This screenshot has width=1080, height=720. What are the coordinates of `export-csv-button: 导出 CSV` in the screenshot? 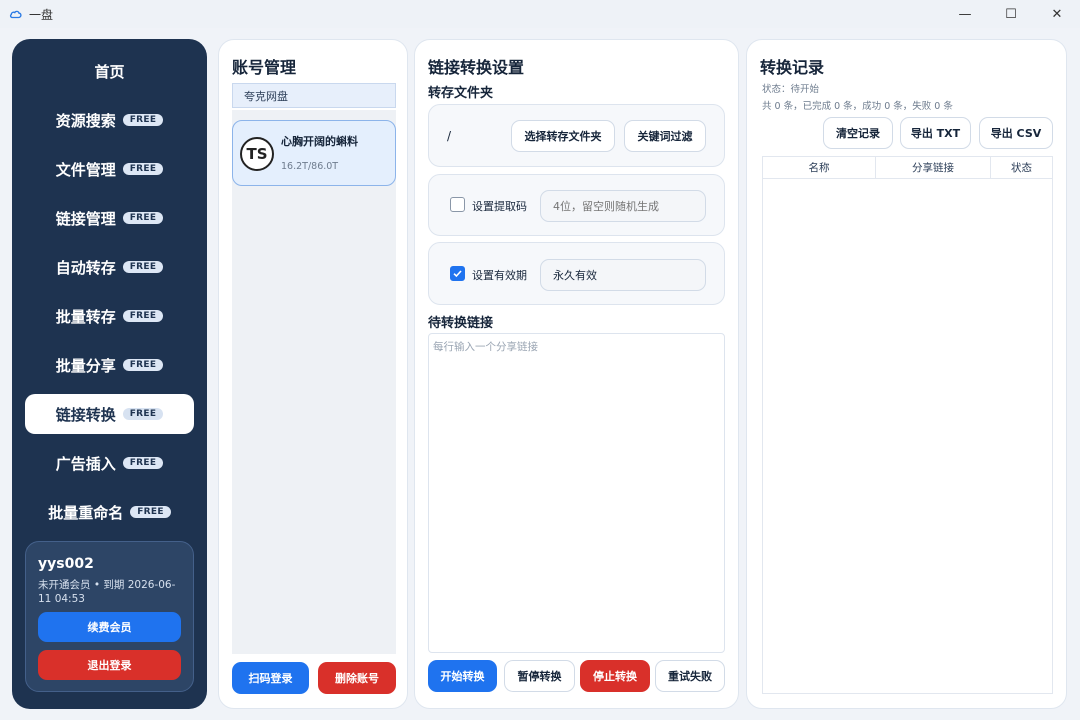 It's located at (1016, 133).